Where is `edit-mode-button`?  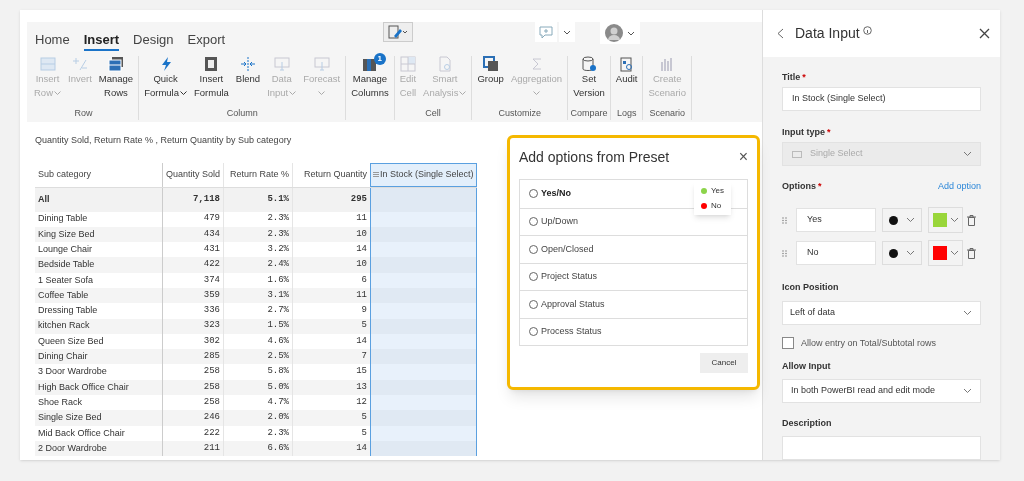
edit-mode-button is located at coordinates (398, 32).